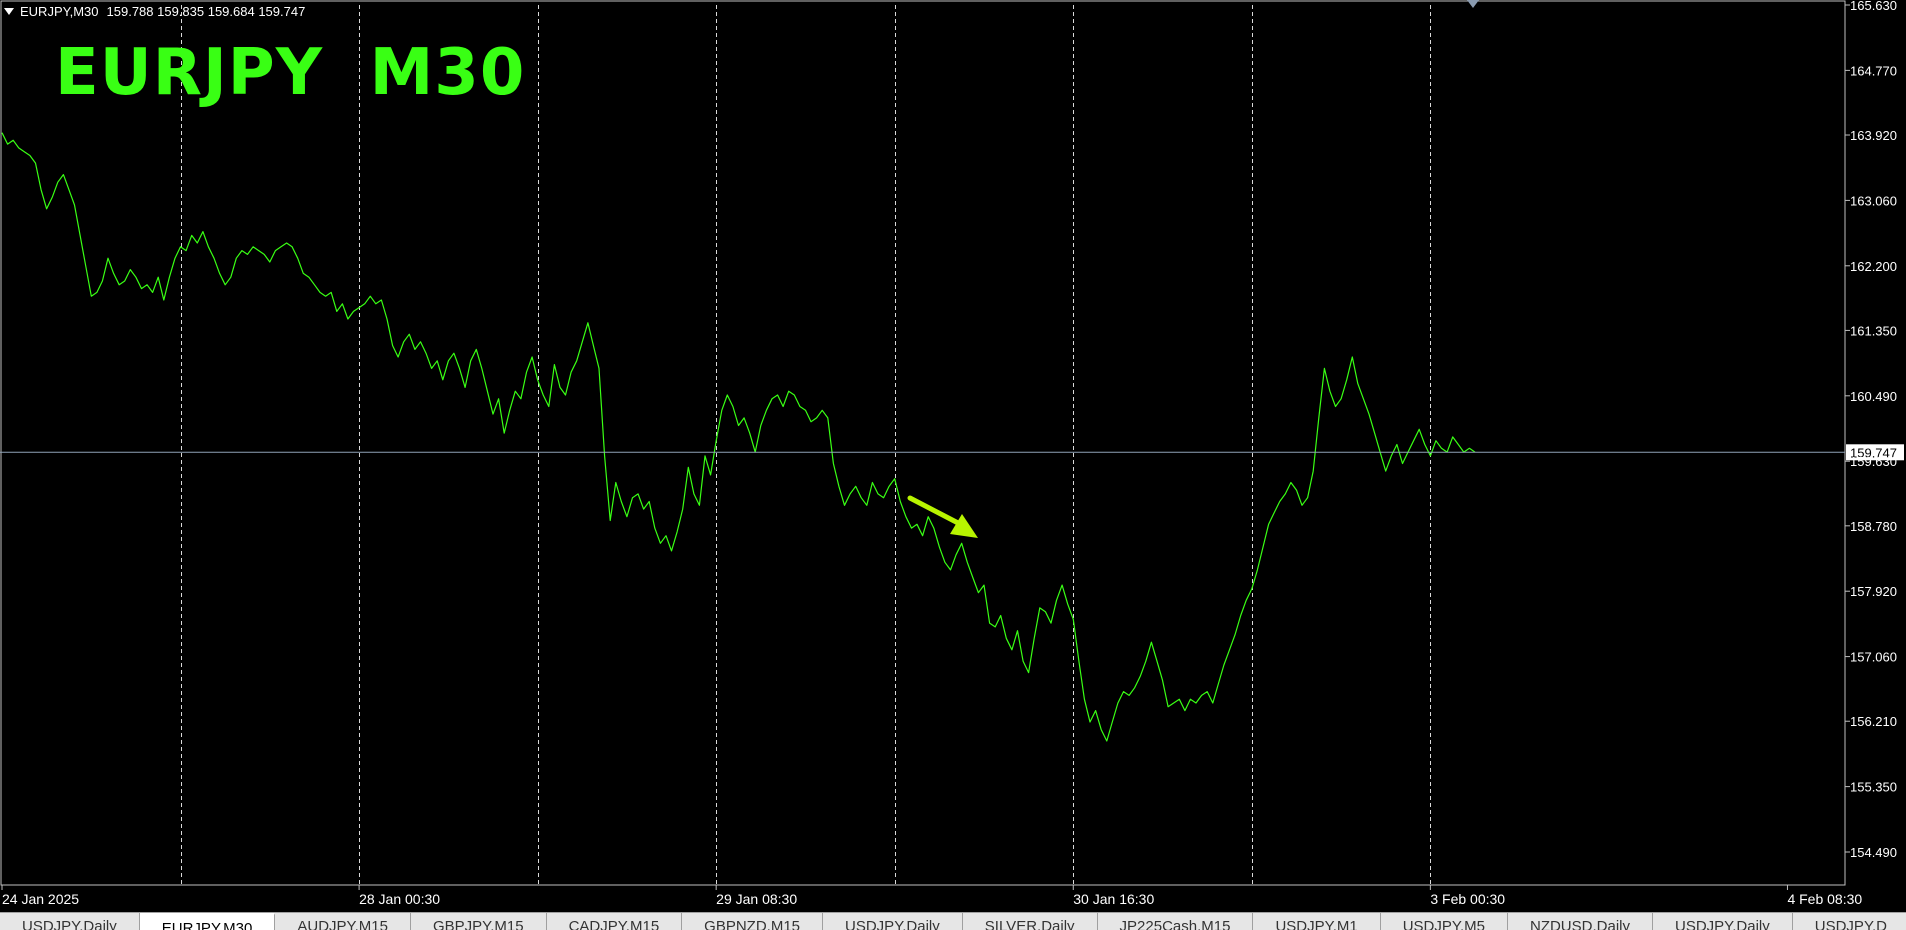 The height and width of the screenshot is (930, 1906). What do you see at coordinates (756, 899) in the screenshot?
I see `x-tick-label: 29 Jan 08:30` at bounding box center [756, 899].